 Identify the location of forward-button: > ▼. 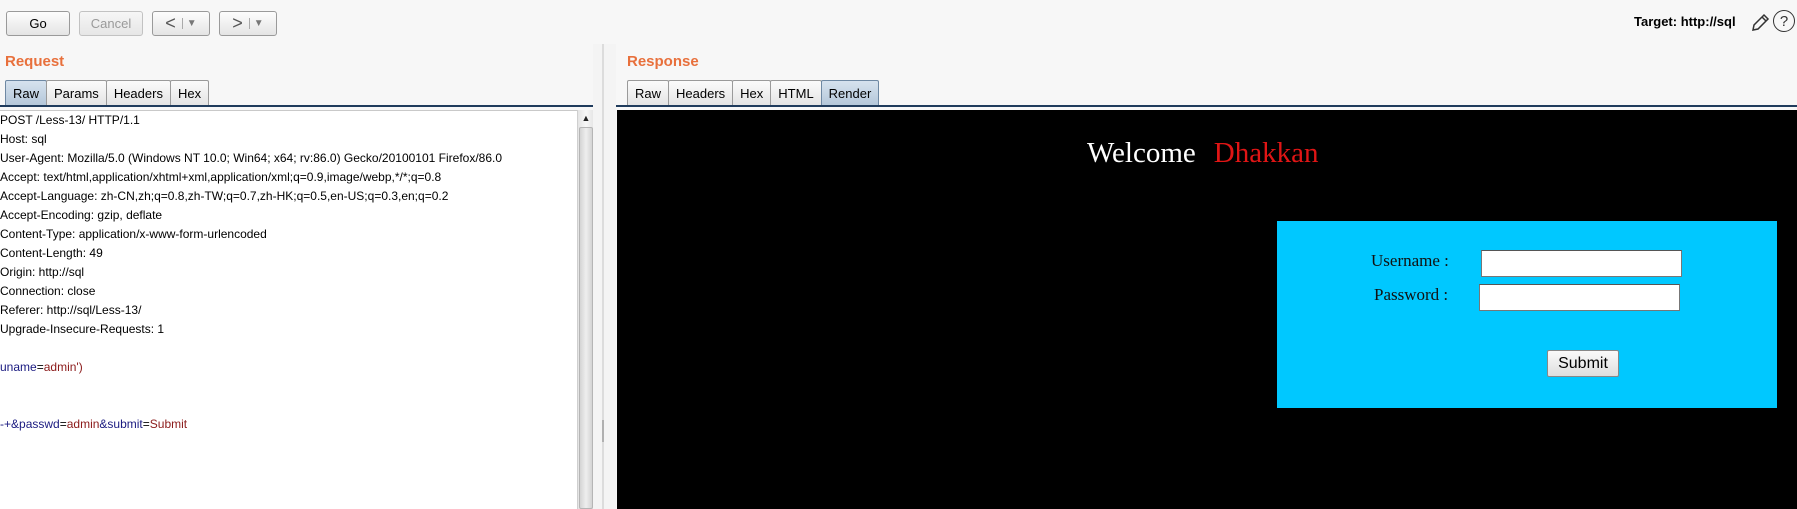
(248, 23).